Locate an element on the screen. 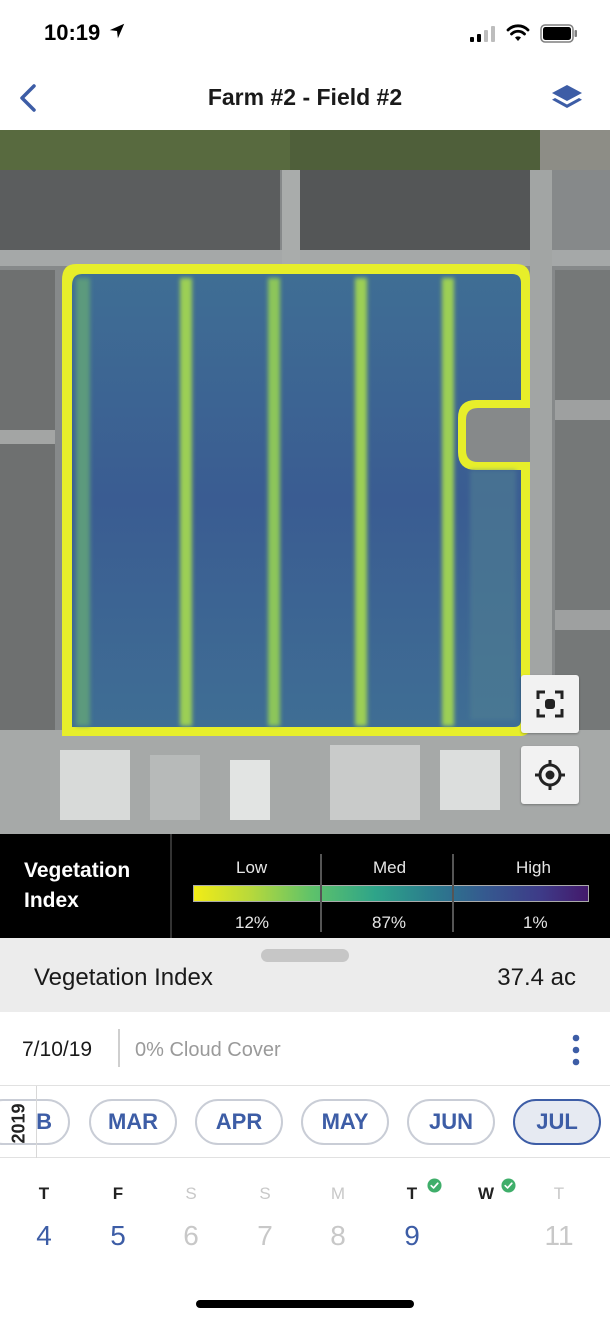 This screenshot has width=610, height=1320. year-divider is located at coordinates (36, 1122).